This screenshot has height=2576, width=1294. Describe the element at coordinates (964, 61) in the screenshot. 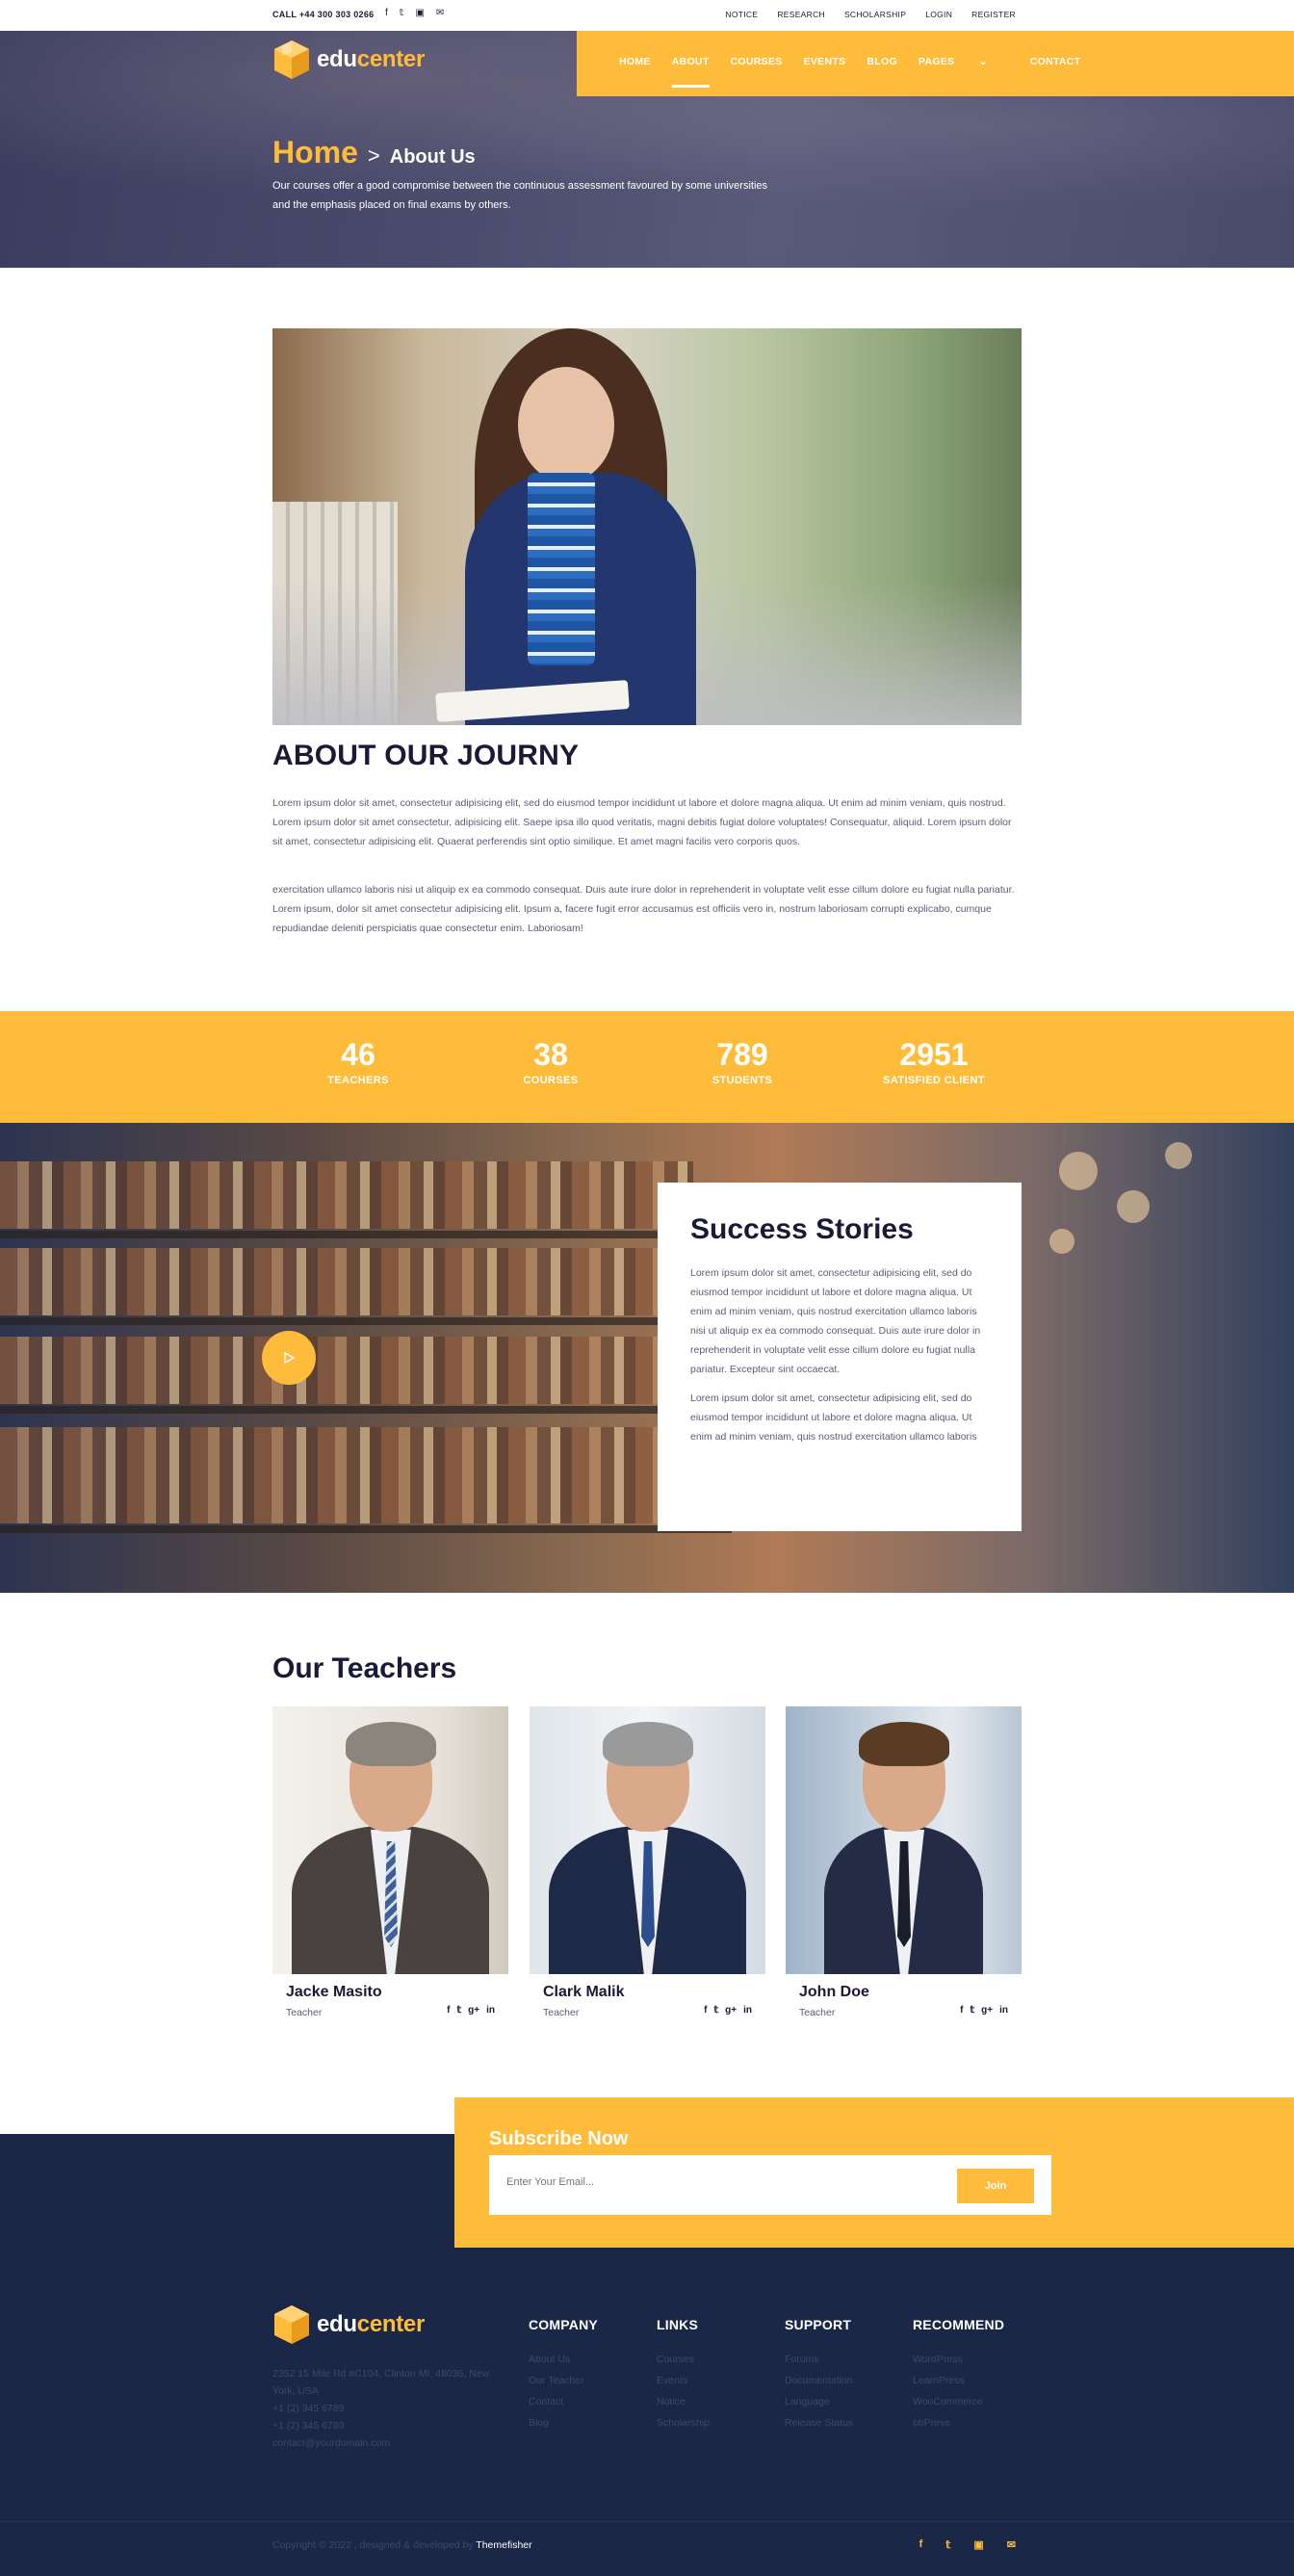

I see `nav-pages: PAGES ⌄` at that location.